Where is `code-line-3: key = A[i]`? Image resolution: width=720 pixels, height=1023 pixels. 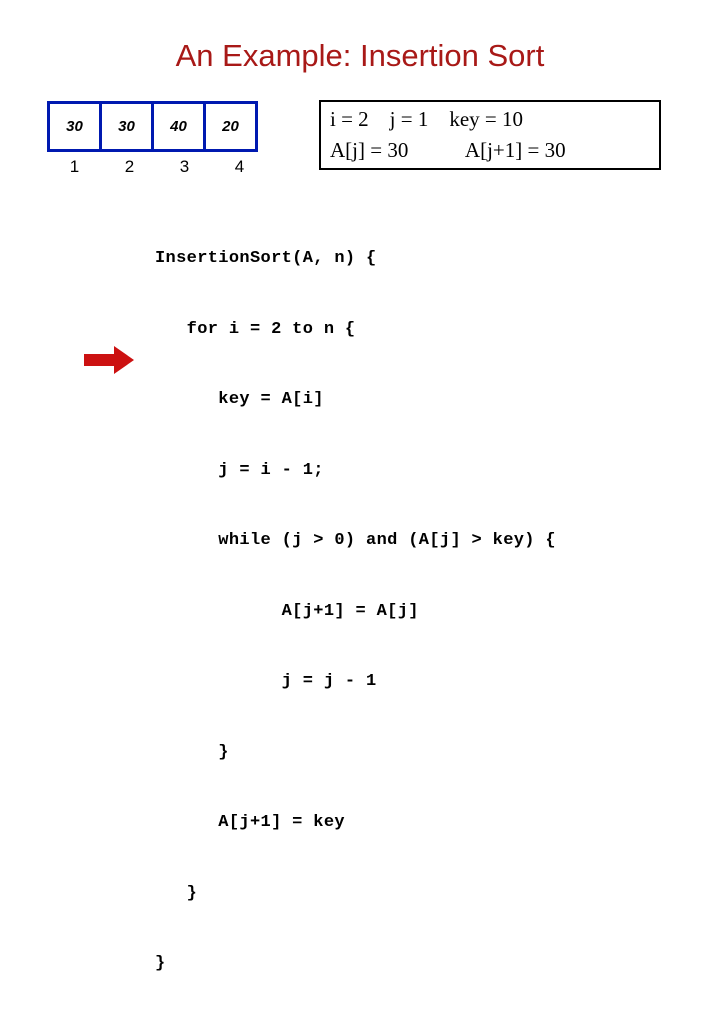
code-line-3: key = A[i] is located at coordinates (239, 399).